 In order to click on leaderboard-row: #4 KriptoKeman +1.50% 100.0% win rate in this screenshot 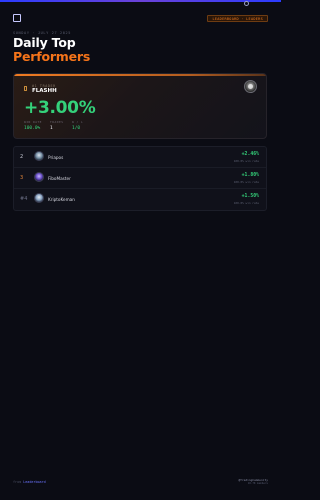, I will do `click(140, 199)`.